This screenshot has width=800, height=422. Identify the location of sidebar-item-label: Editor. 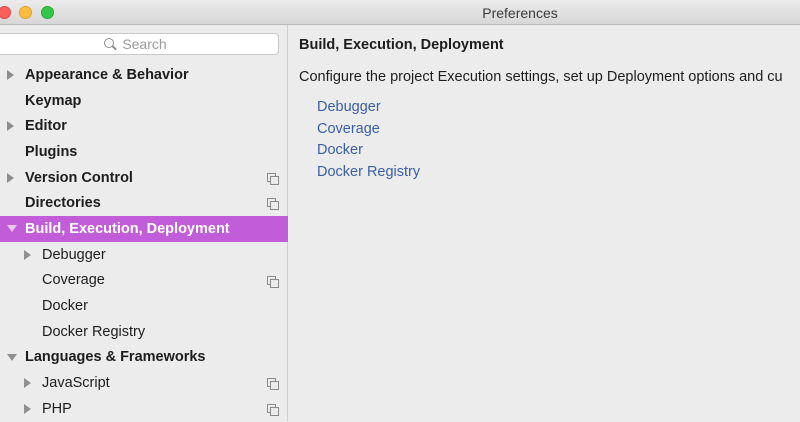
(46, 126).